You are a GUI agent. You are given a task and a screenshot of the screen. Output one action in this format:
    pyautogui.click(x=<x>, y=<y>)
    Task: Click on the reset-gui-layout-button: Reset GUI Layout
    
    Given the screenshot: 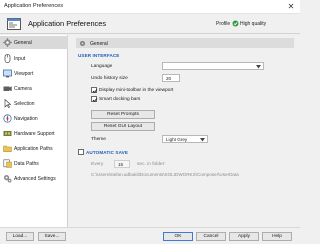 What is the action you would take?
    pyautogui.click(x=123, y=126)
    